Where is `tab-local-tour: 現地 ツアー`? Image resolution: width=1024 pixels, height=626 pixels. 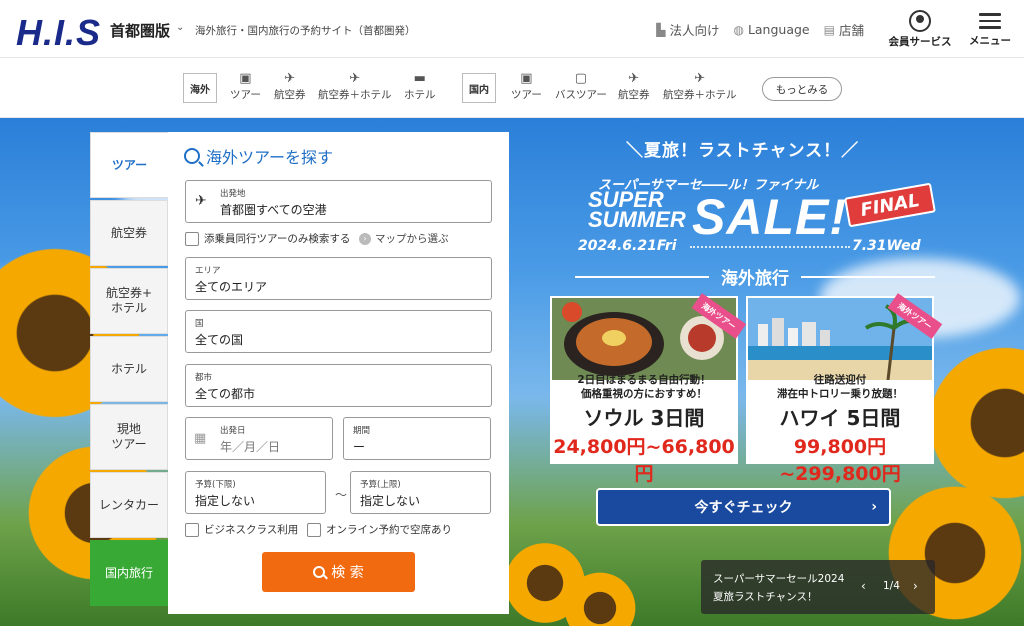 tab-local-tour: 現地 ツアー is located at coordinates (129, 437).